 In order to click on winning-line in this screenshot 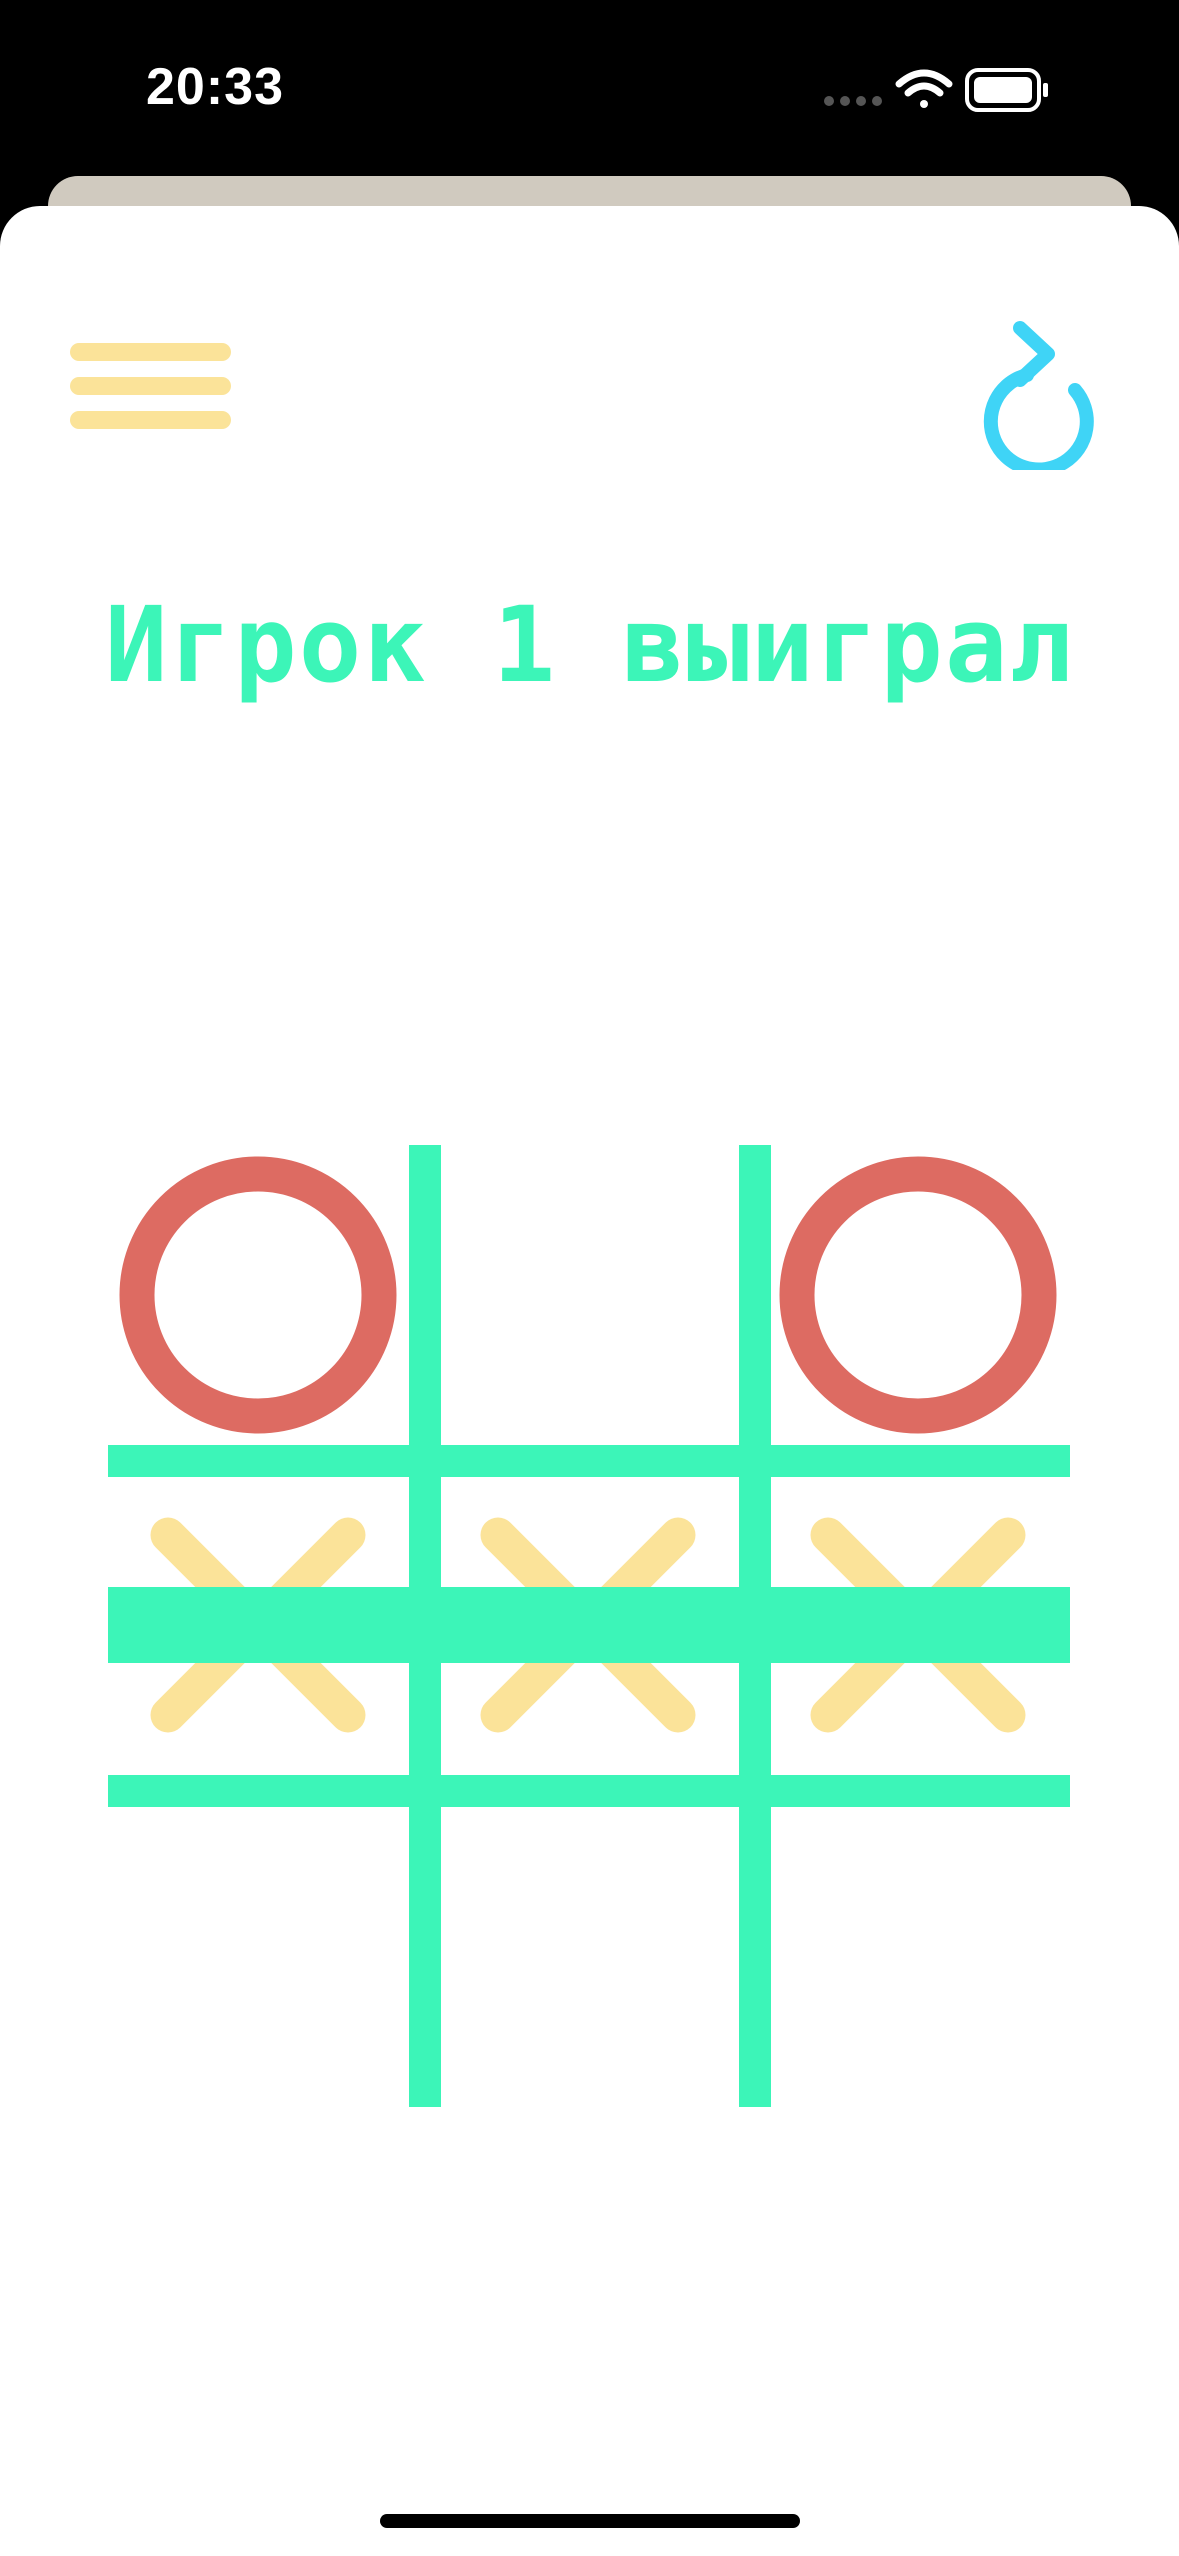, I will do `click(589, 1625)`.